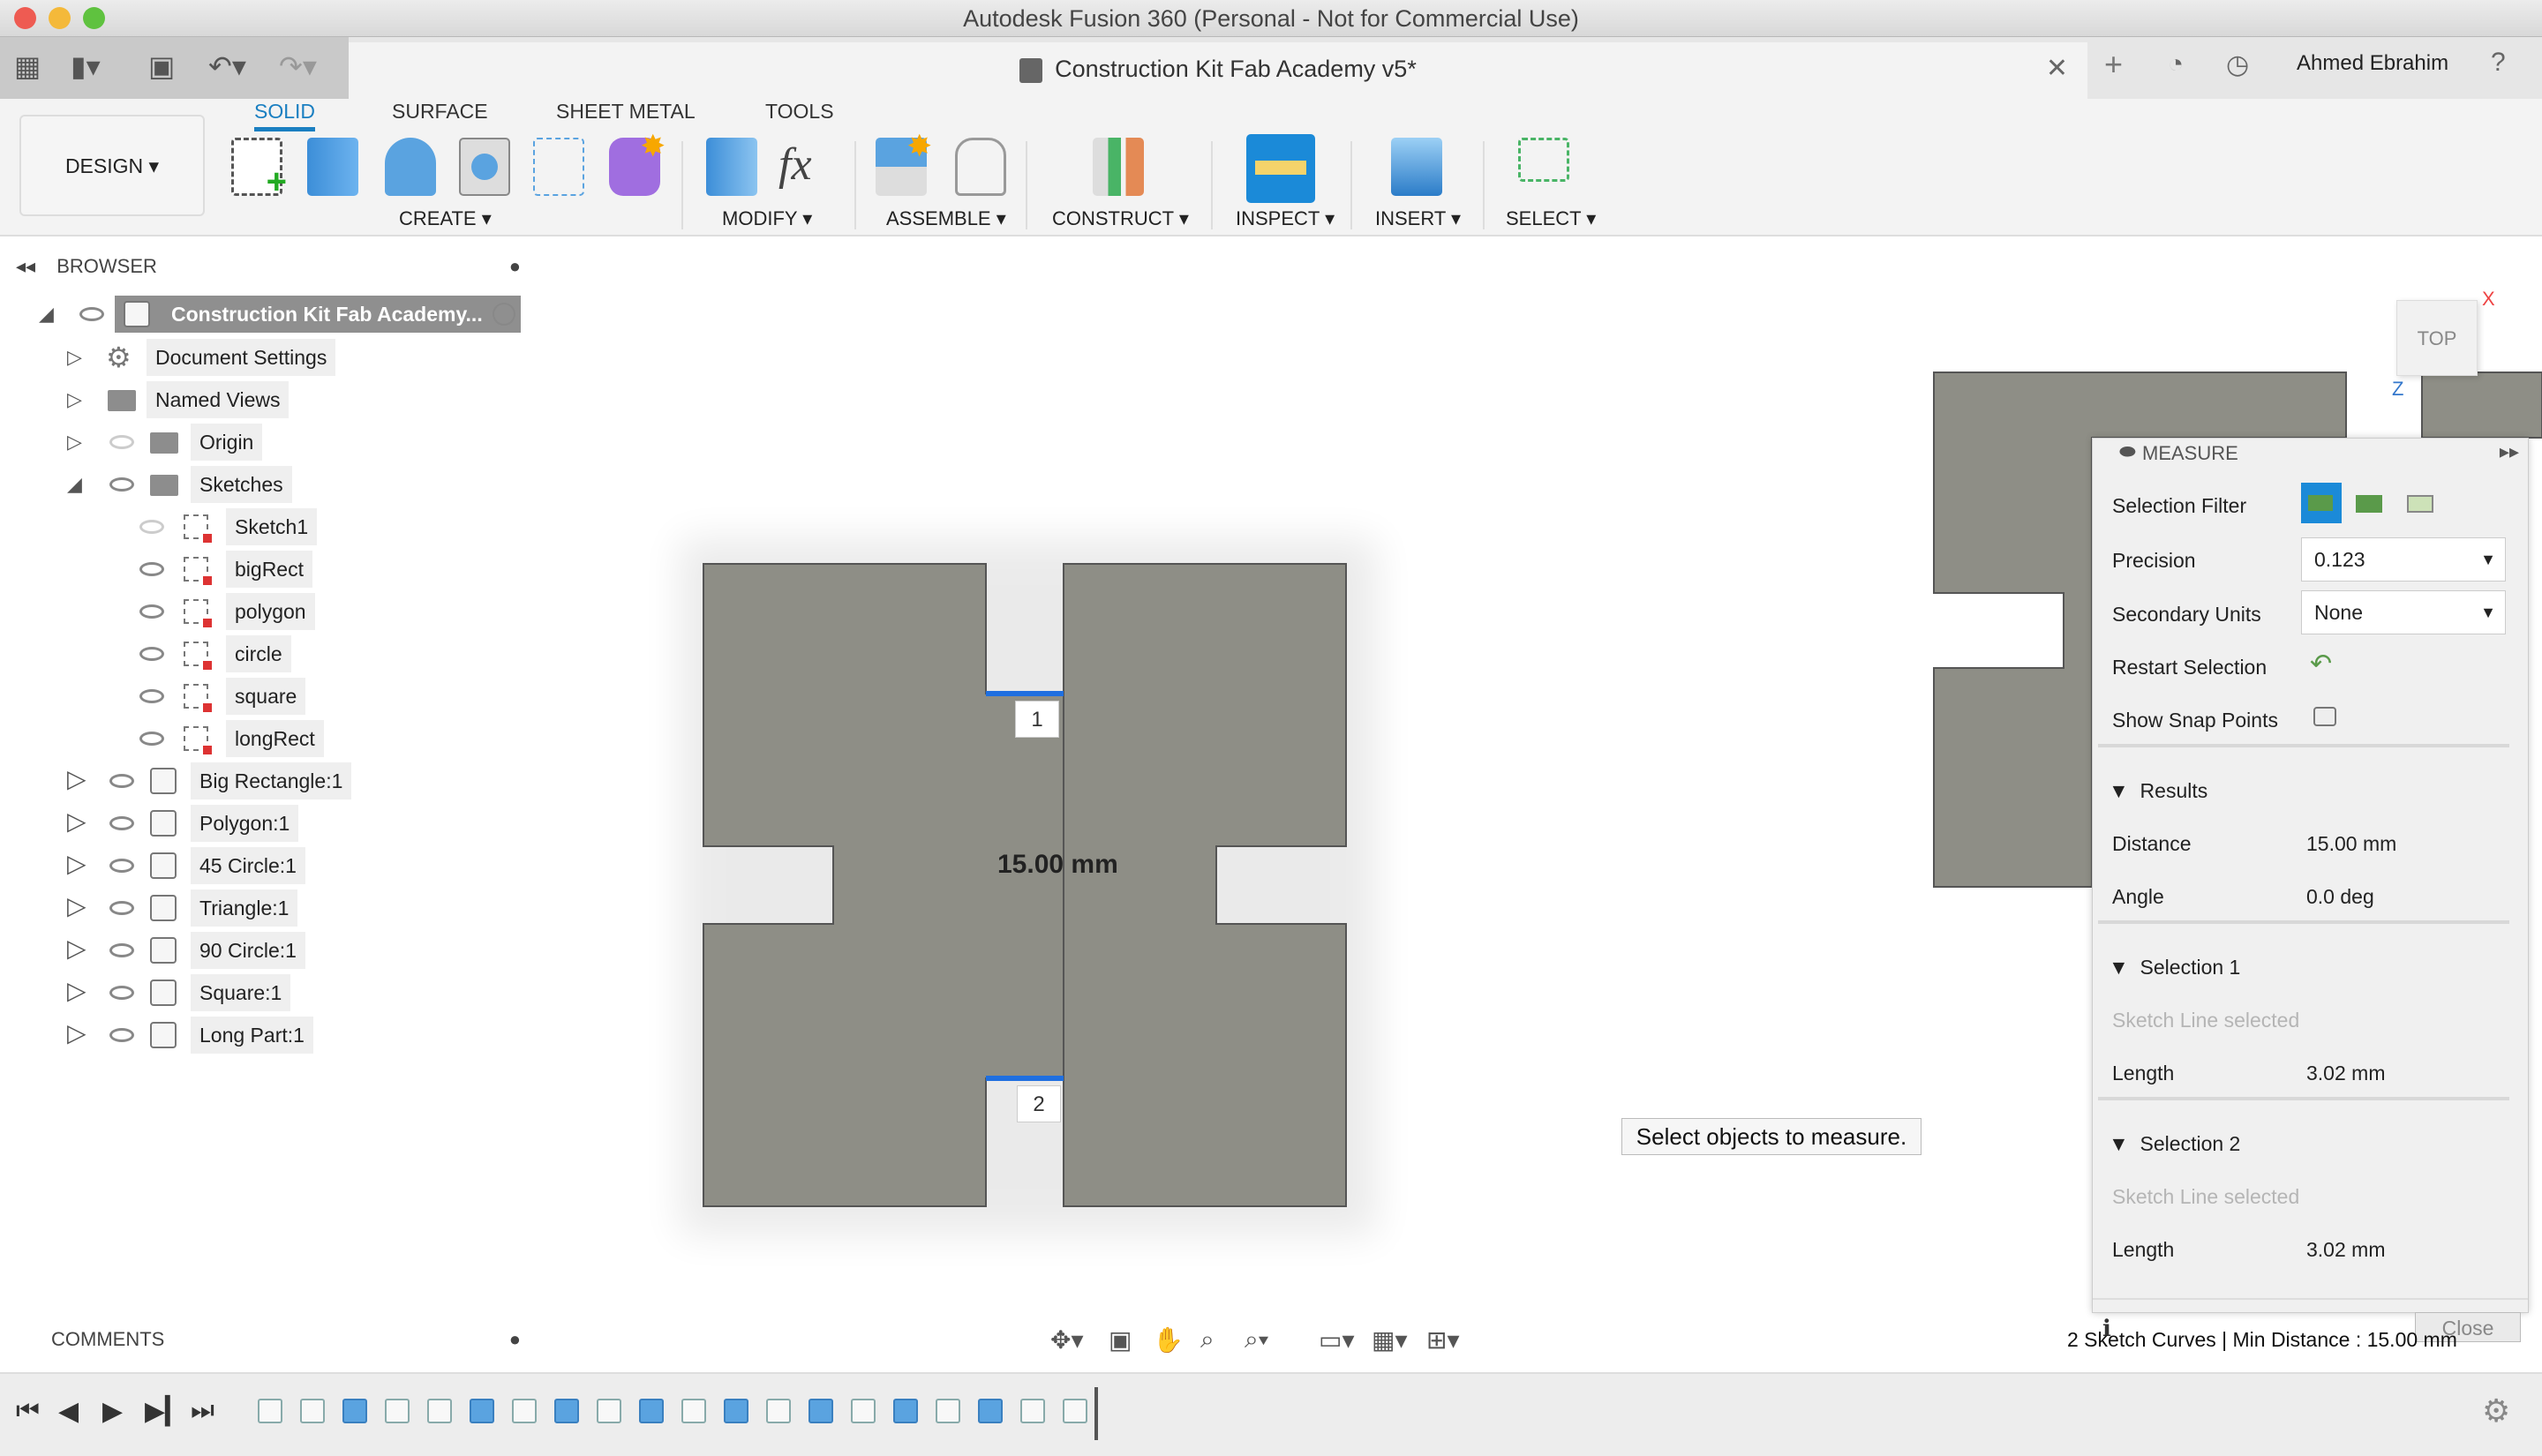 Image resolution: width=2542 pixels, height=1456 pixels. I want to click on secondary-units-dropdown: None ▼, so click(2404, 612).